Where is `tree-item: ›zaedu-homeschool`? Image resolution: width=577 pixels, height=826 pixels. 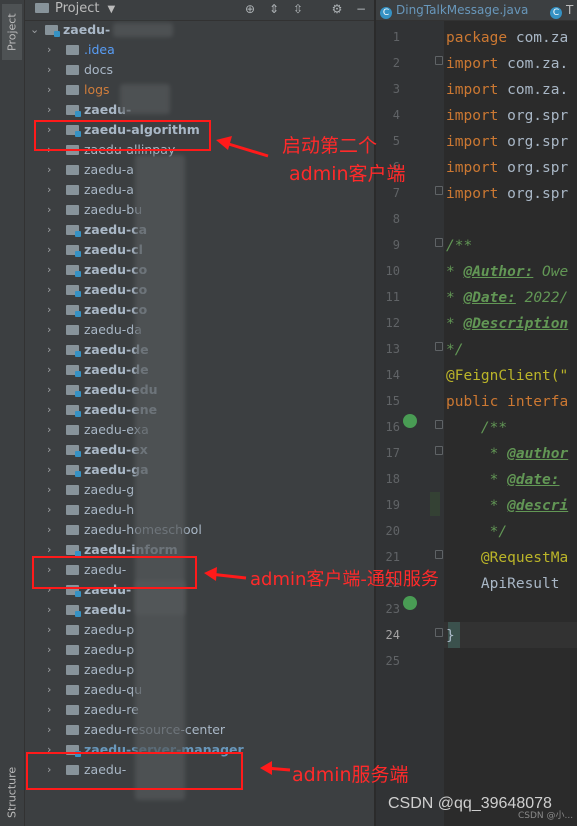 tree-item: ›zaedu-homeschool is located at coordinates (199, 530).